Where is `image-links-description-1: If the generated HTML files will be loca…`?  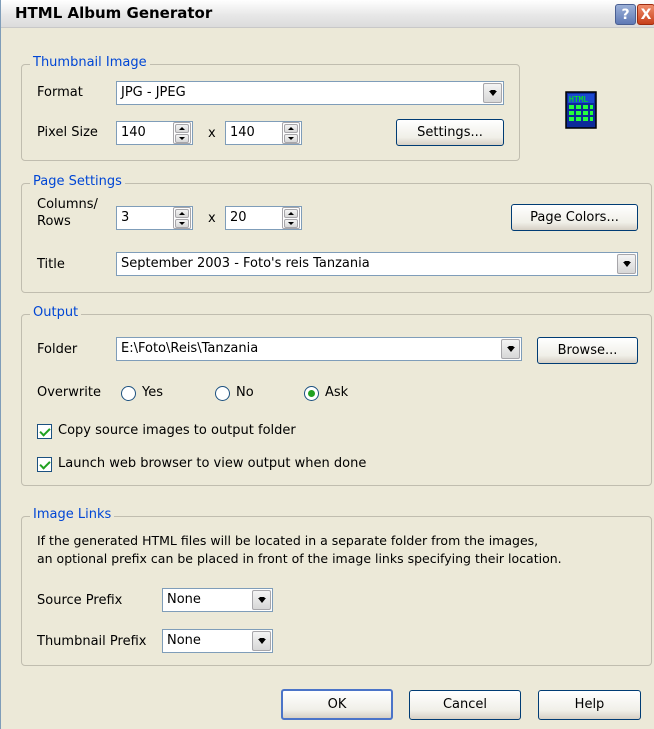
image-links-description-1: If the generated HTML files will be loca… is located at coordinates (288, 540).